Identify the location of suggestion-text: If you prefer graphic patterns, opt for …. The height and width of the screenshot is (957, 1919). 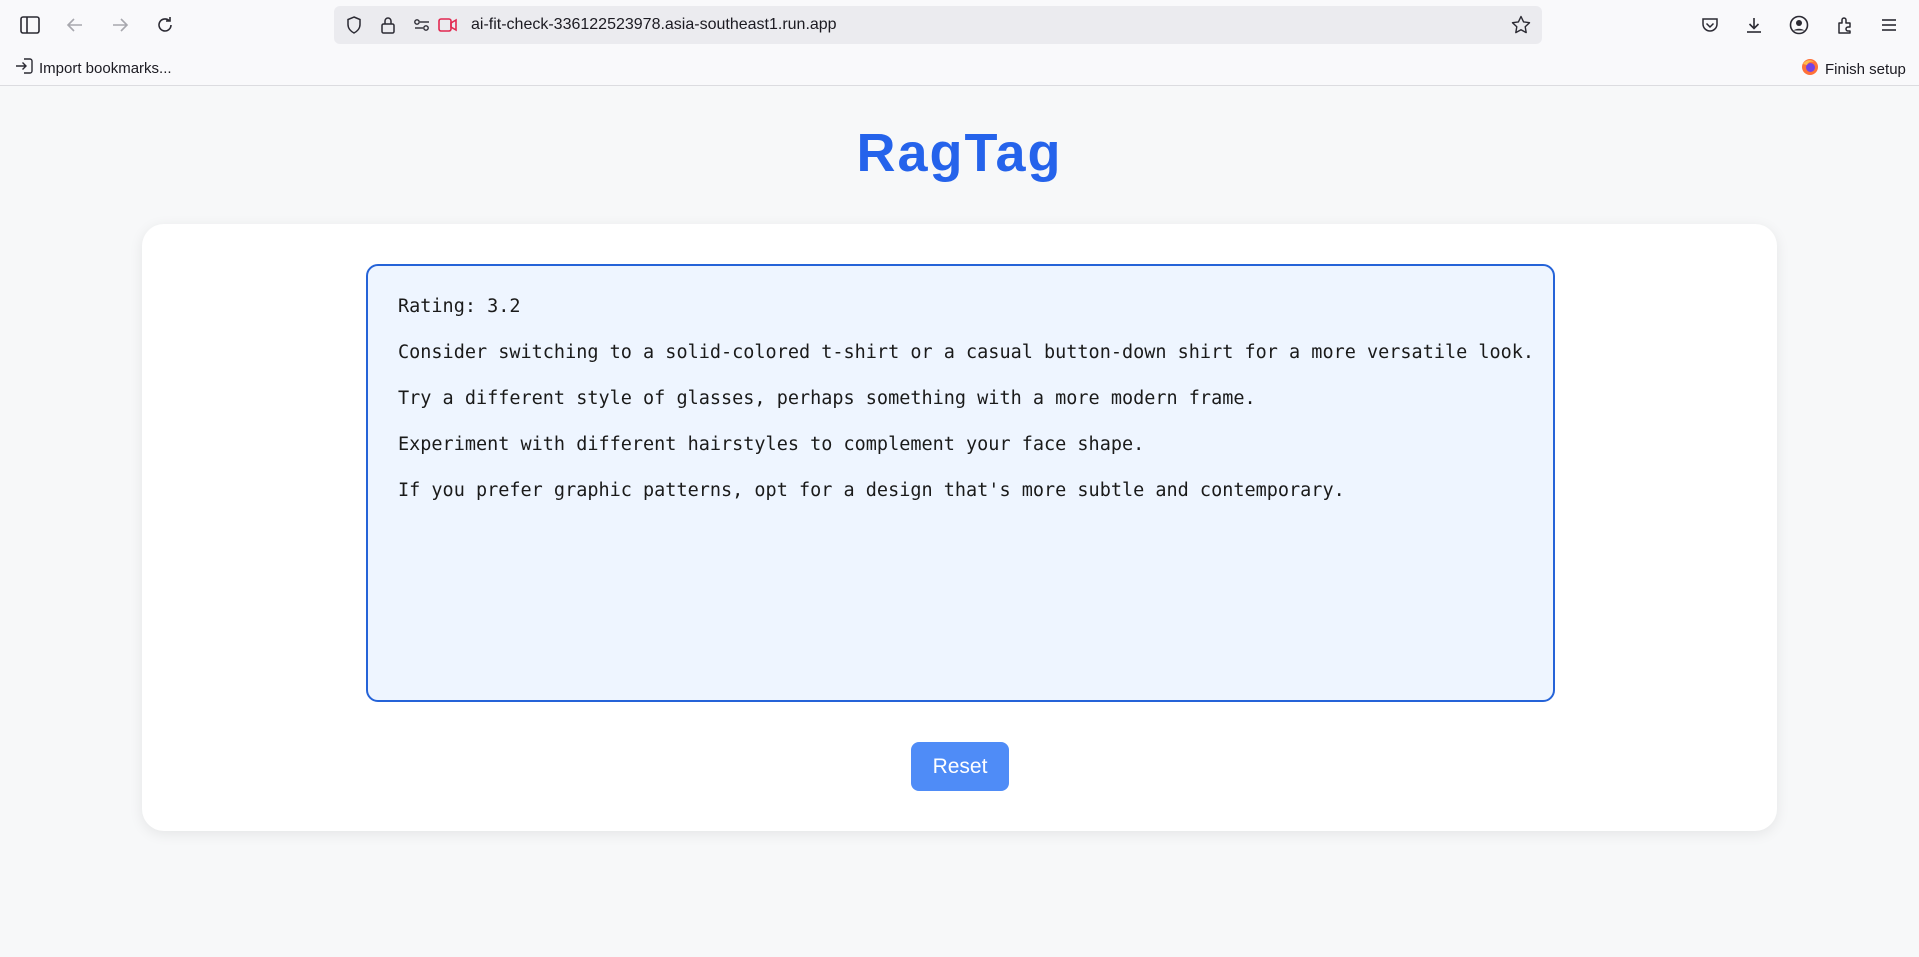
(871, 490).